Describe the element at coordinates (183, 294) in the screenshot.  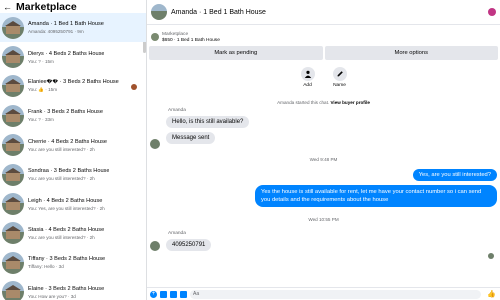
I see `gif-icon` at that location.